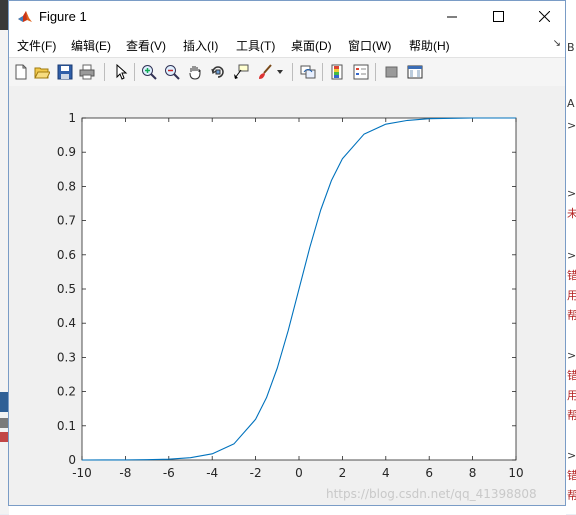  What do you see at coordinates (473, 473) in the screenshot?
I see `x-tick-label: 8` at bounding box center [473, 473].